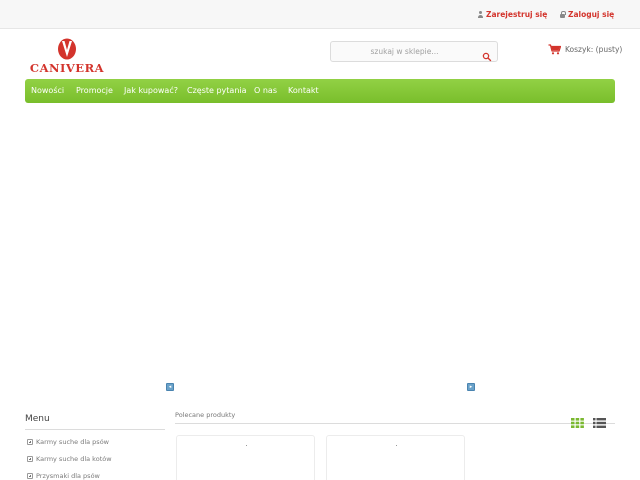  I want to click on cart-icon, so click(554, 49).